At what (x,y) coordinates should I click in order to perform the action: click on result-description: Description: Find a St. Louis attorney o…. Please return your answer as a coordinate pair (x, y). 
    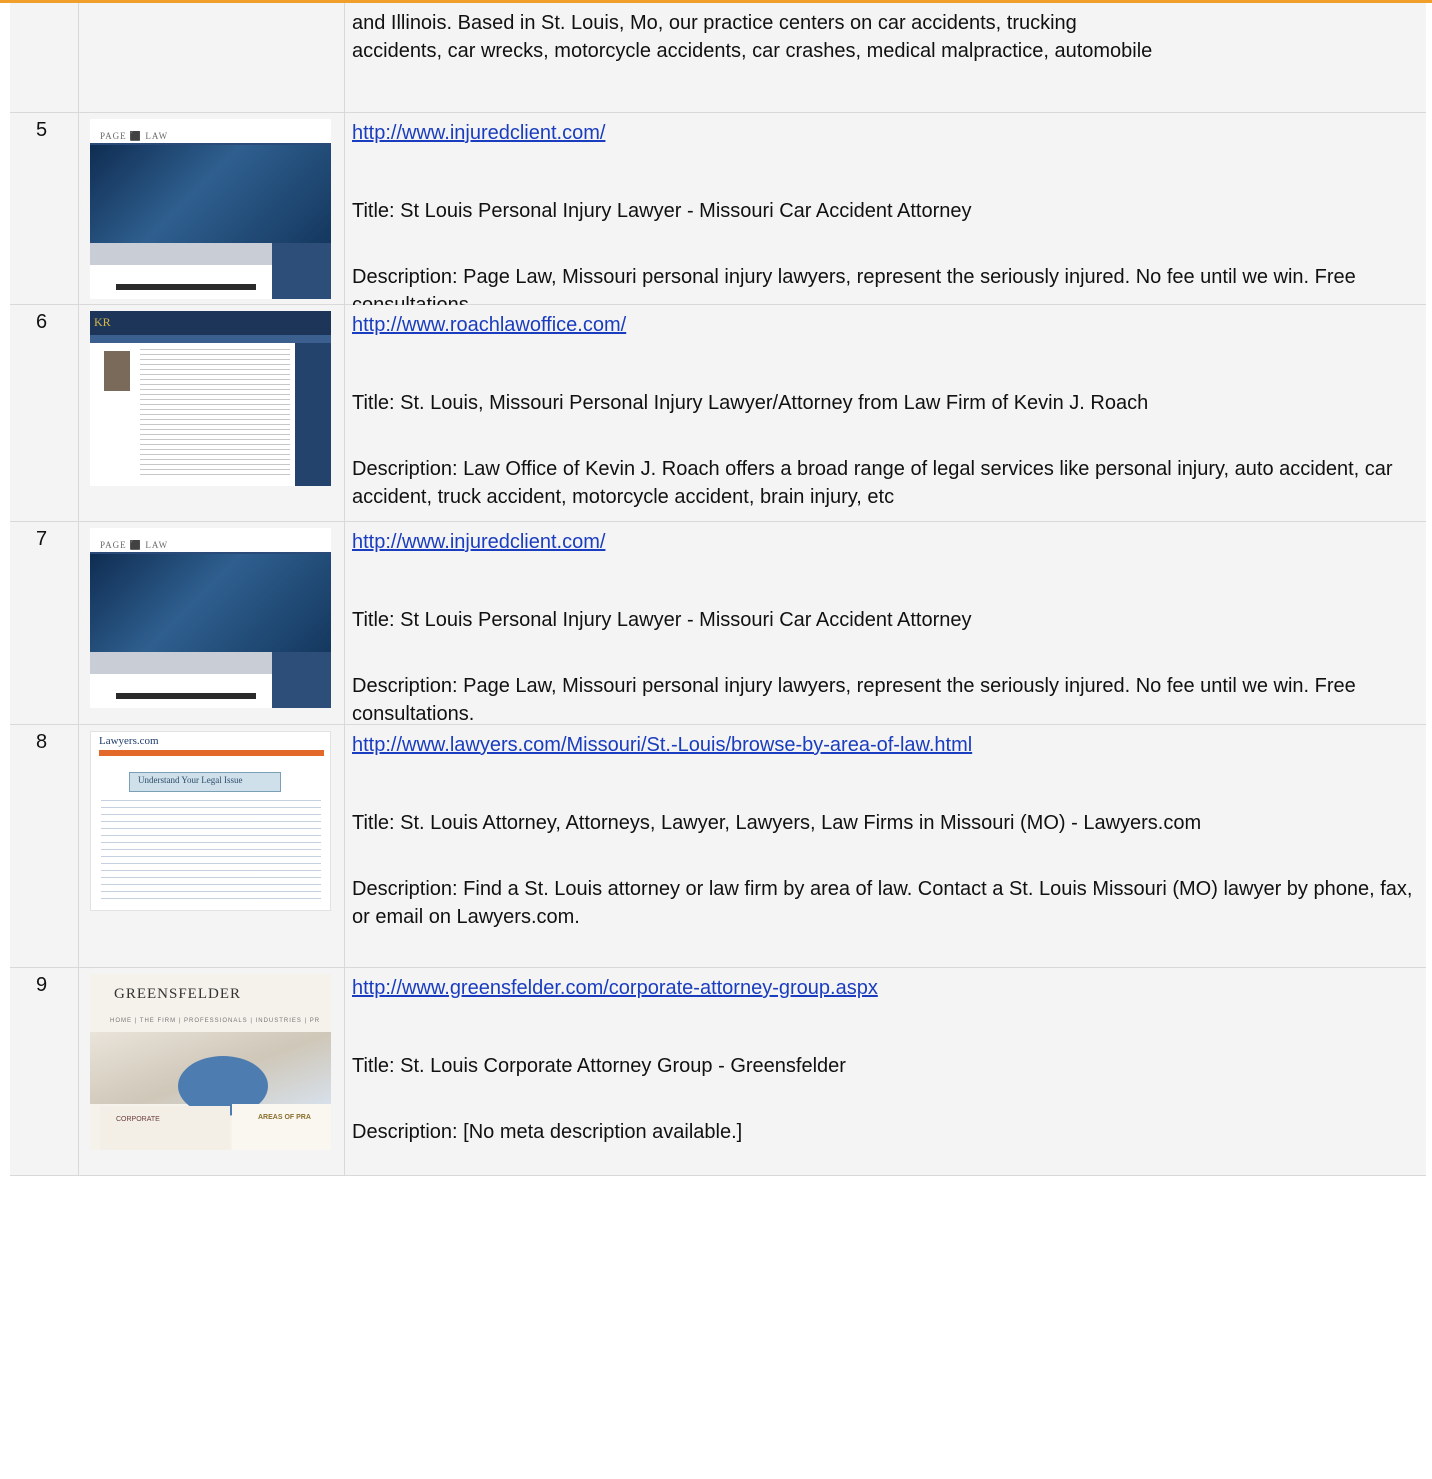
    Looking at the image, I should click on (882, 903).